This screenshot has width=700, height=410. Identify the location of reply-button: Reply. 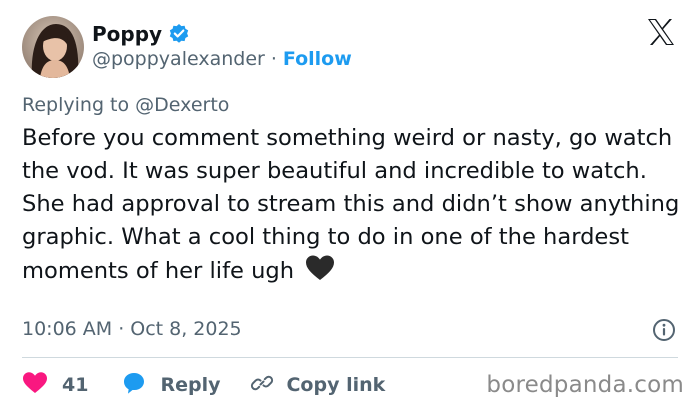
(171, 385).